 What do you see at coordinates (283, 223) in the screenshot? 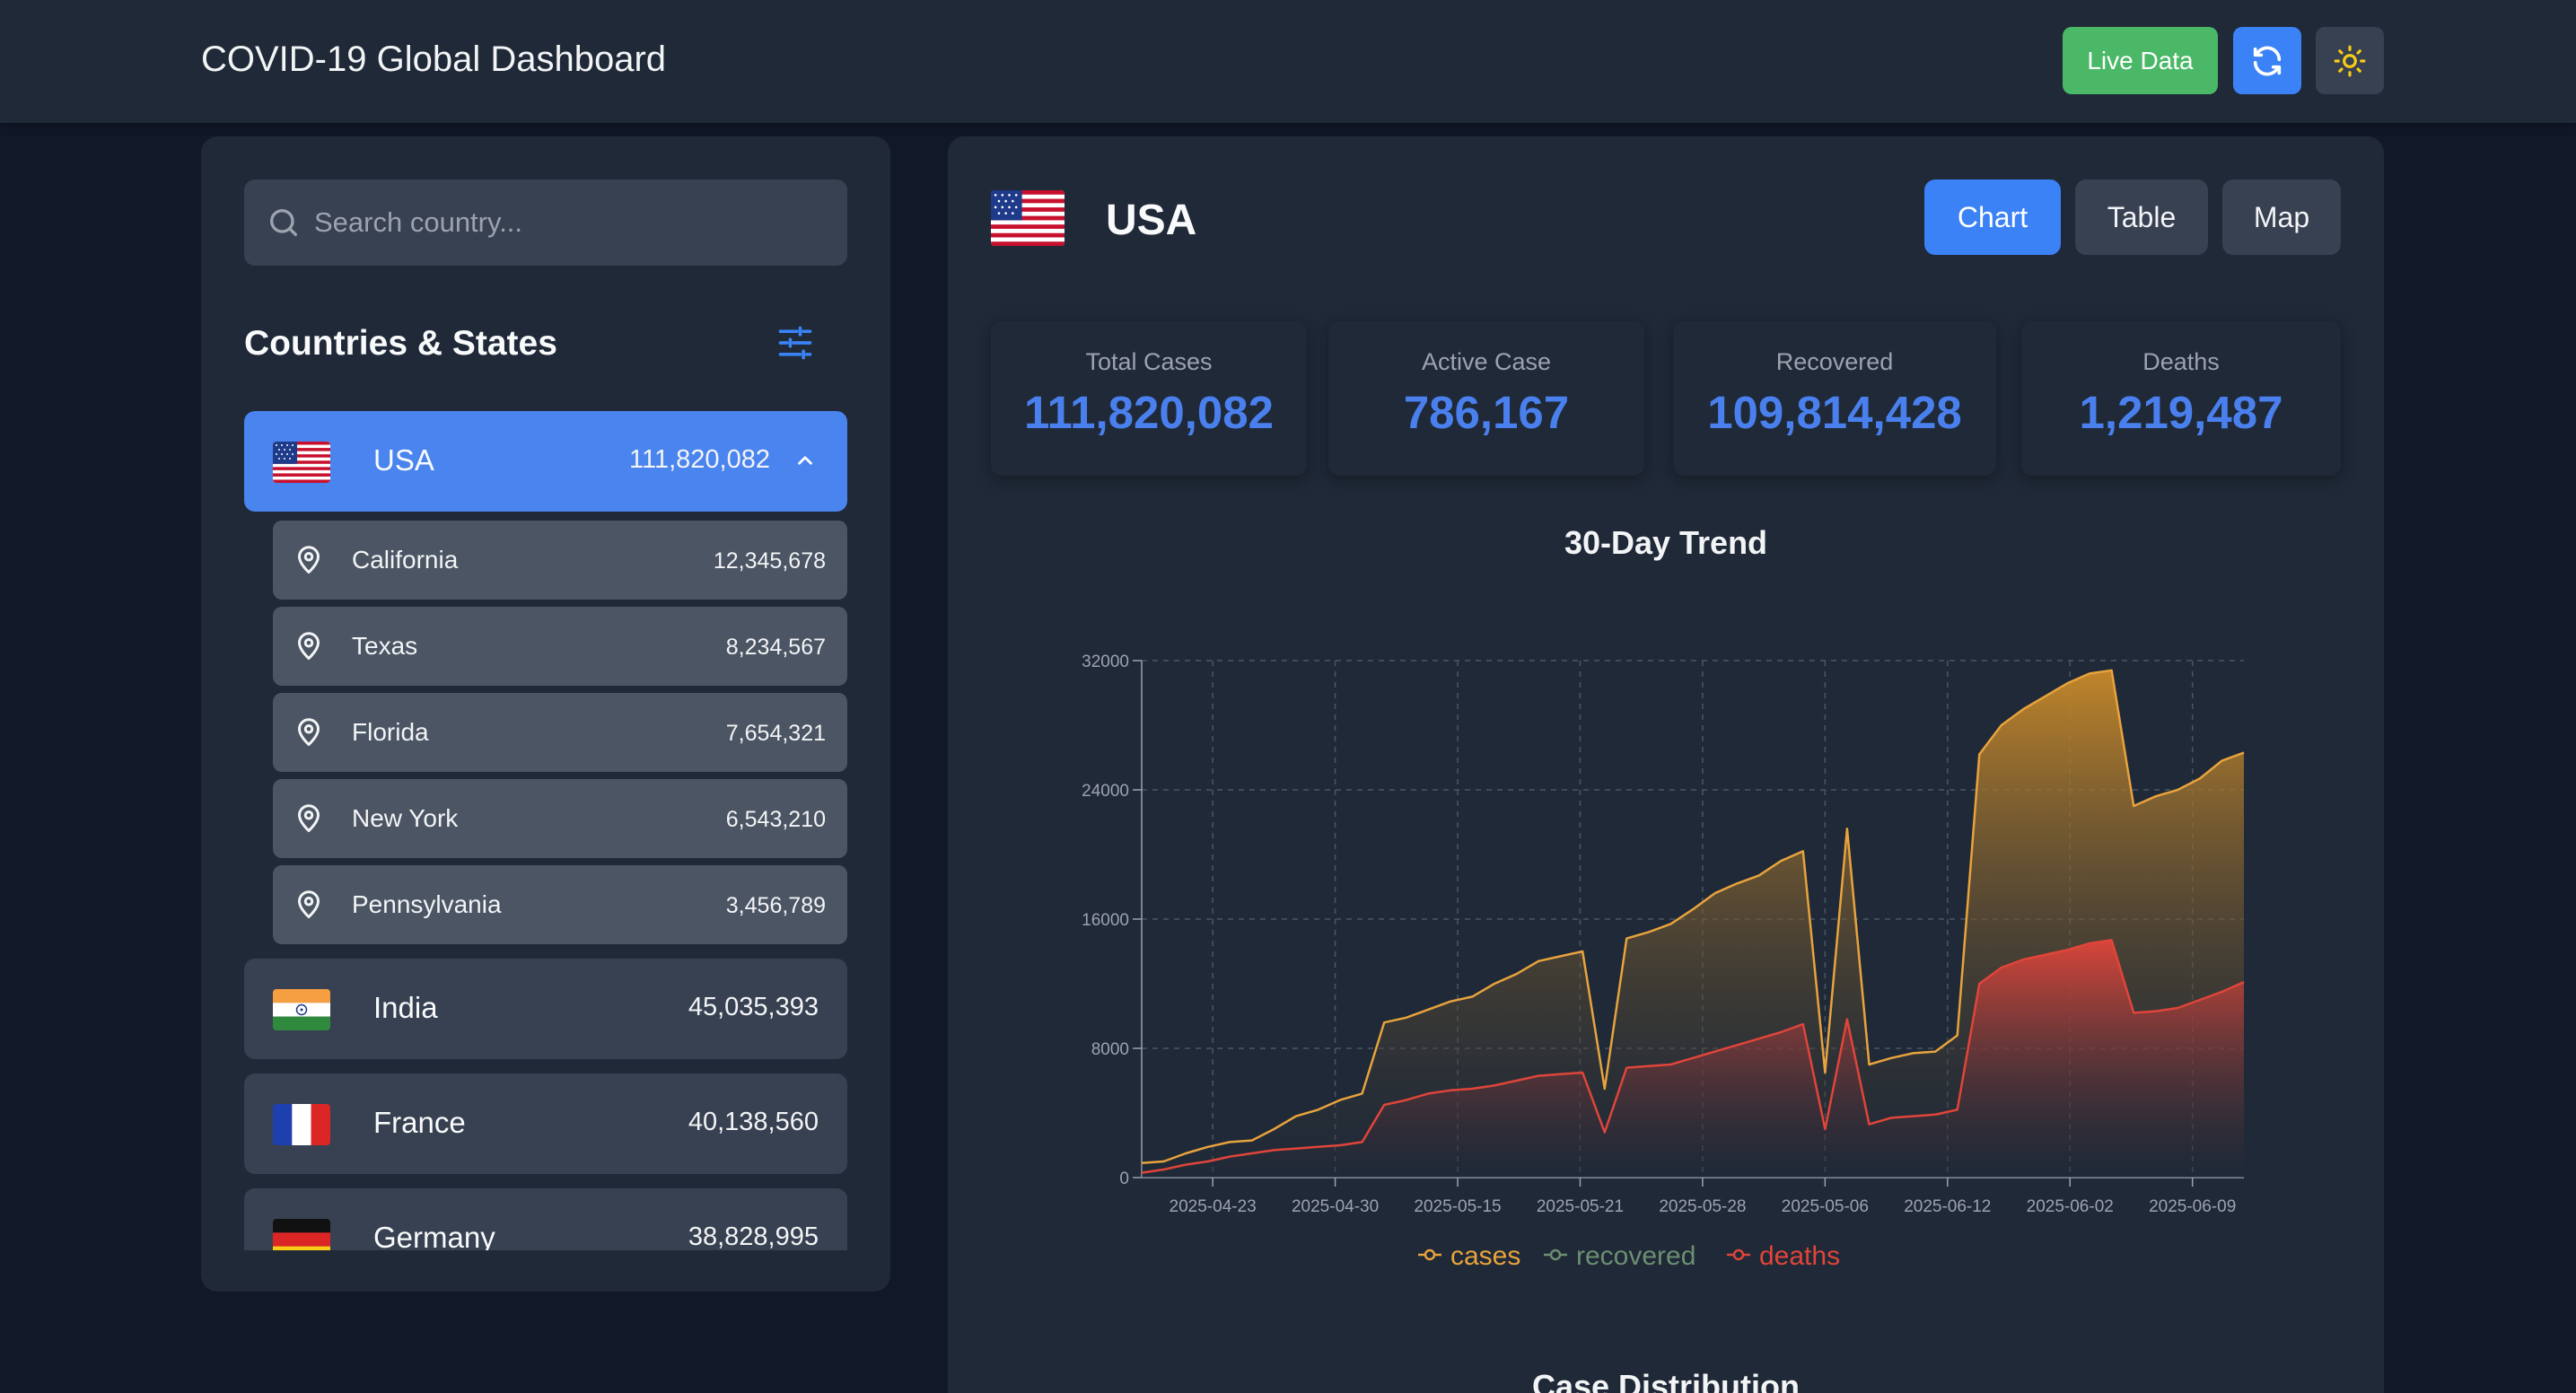
I see `search-icon` at bounding box center [283, 223].